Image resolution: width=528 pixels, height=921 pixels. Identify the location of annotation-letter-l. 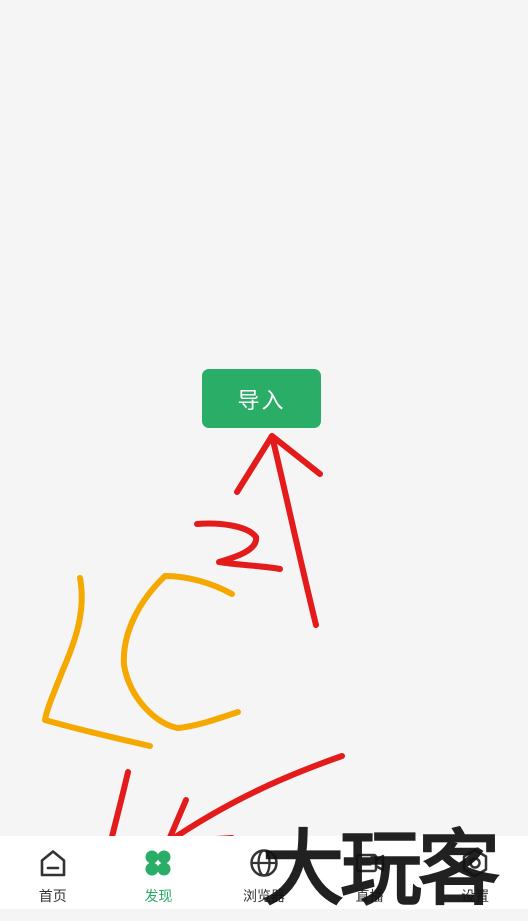
(97, 662).